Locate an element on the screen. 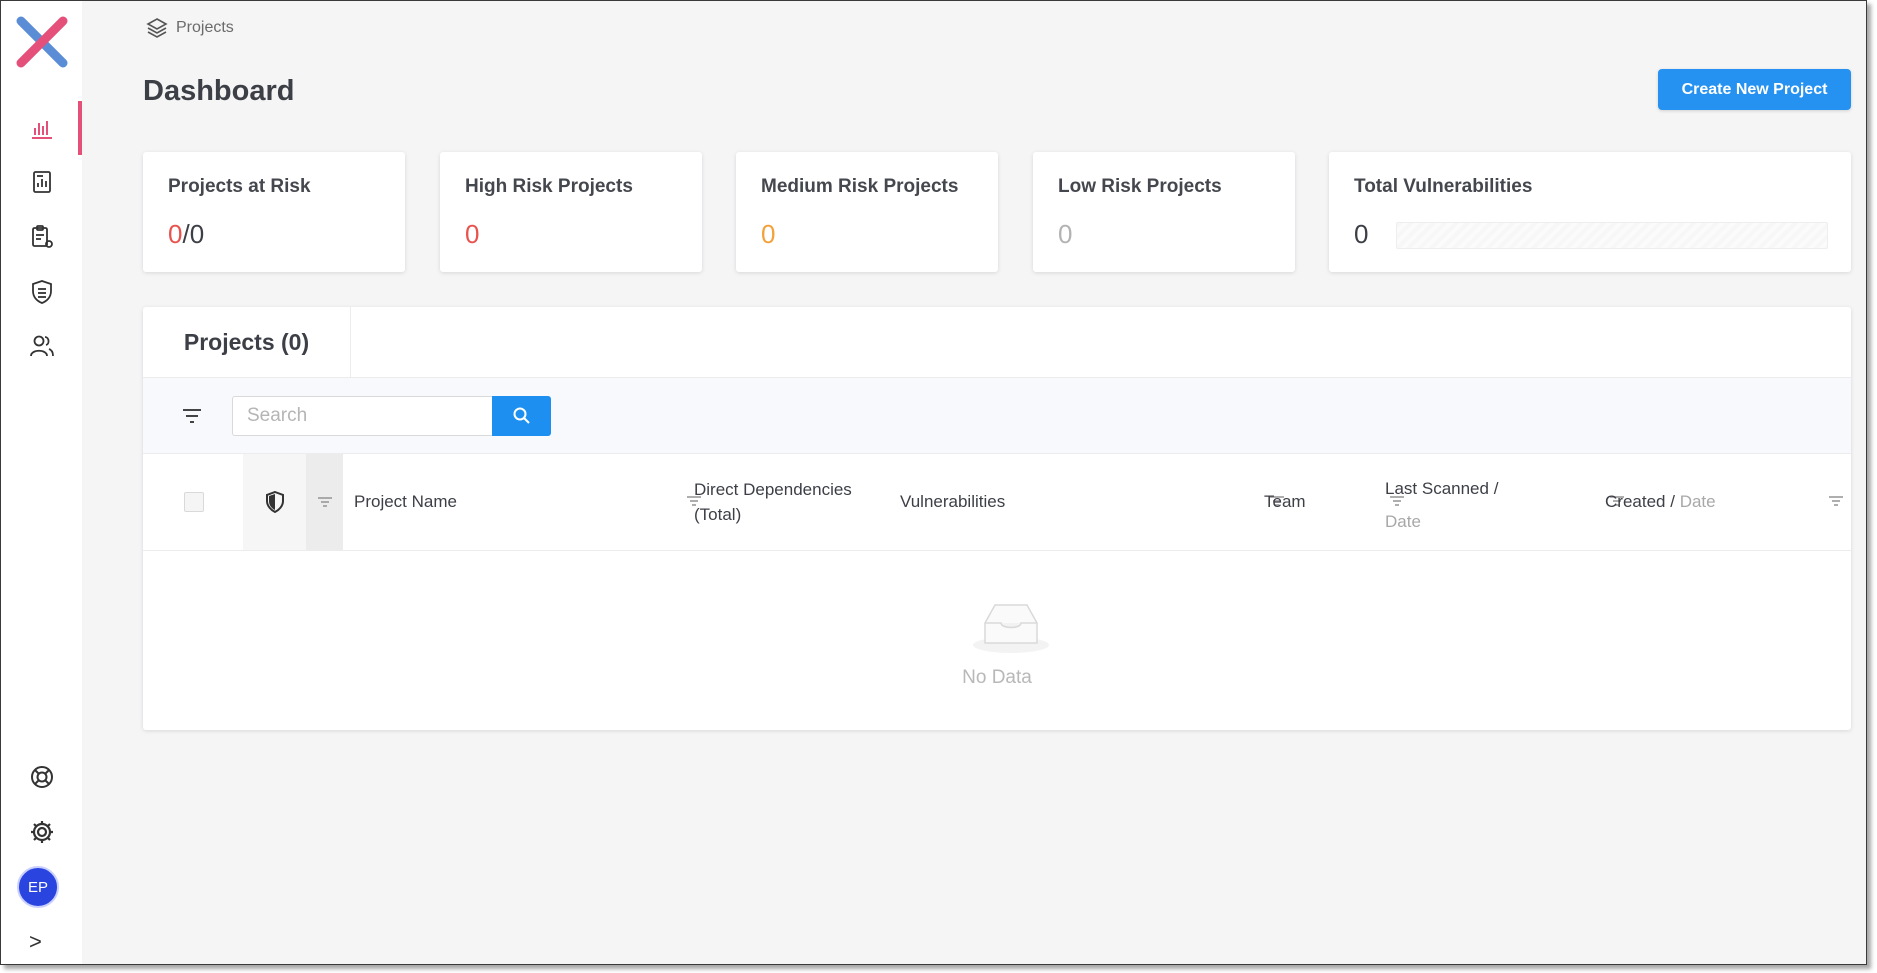 Image resolution: width=1877 pixels, height=973 pixels. card-title: High Risk Projects is located at coordinates (549, 186).